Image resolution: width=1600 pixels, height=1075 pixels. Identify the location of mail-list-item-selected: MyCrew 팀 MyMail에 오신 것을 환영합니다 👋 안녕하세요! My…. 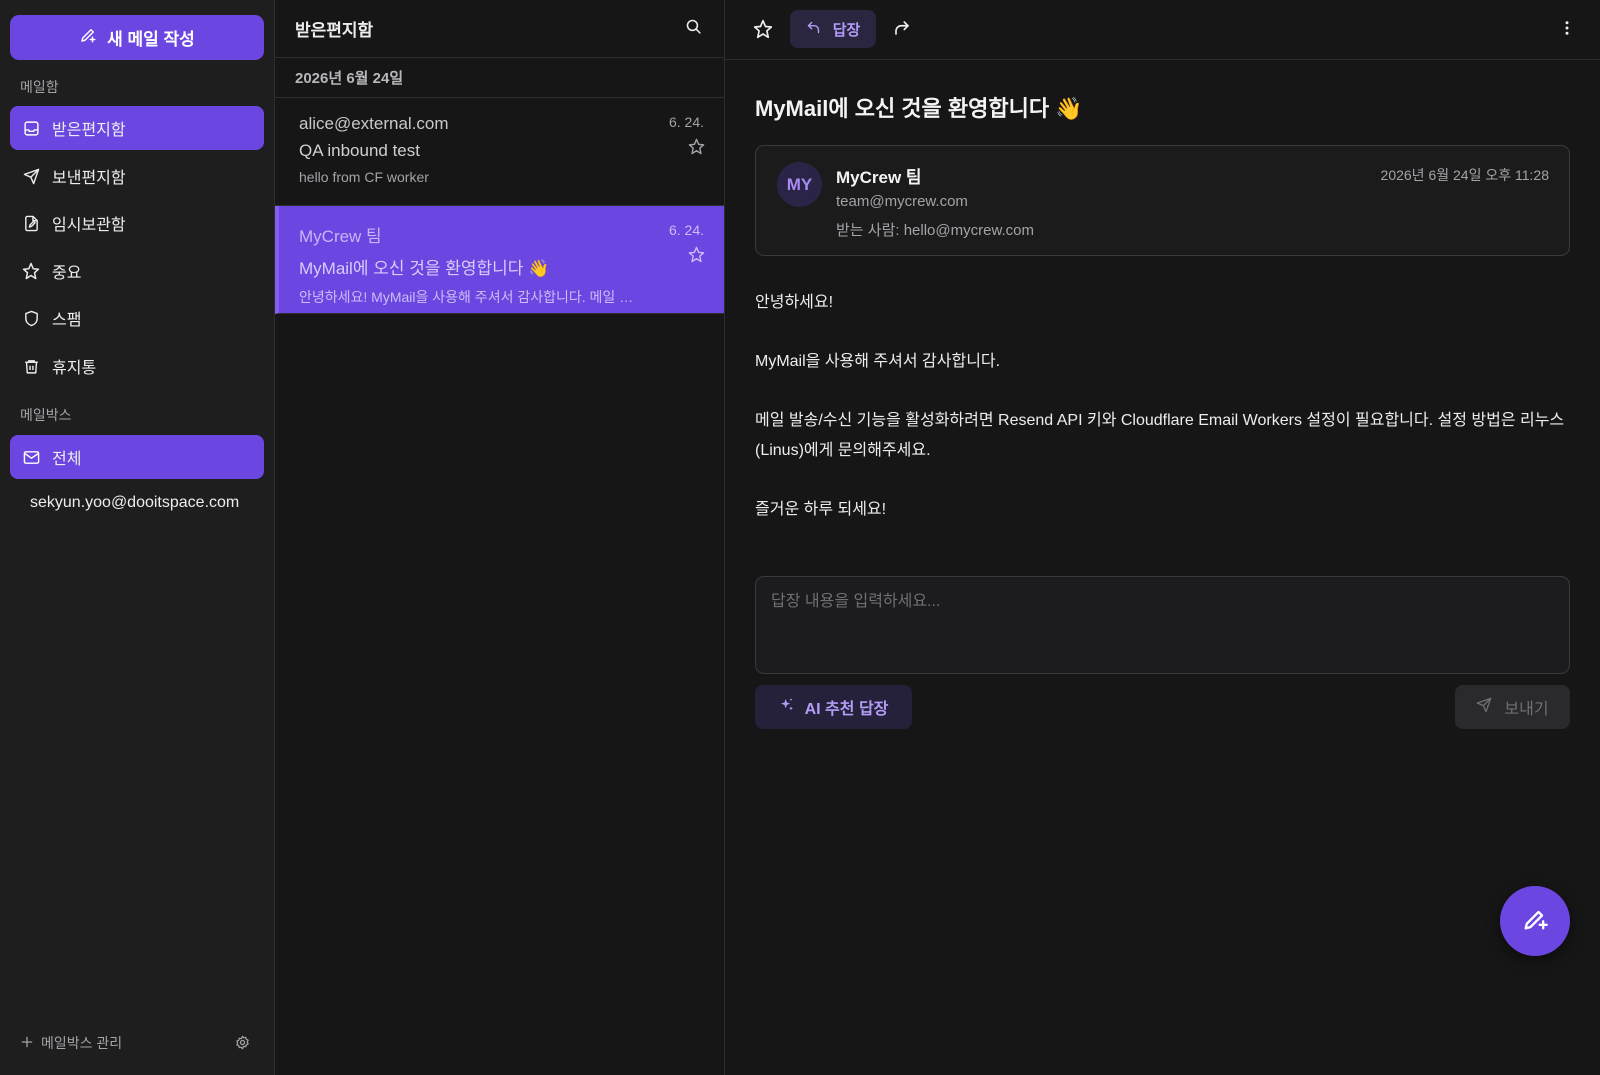
(499, 260).